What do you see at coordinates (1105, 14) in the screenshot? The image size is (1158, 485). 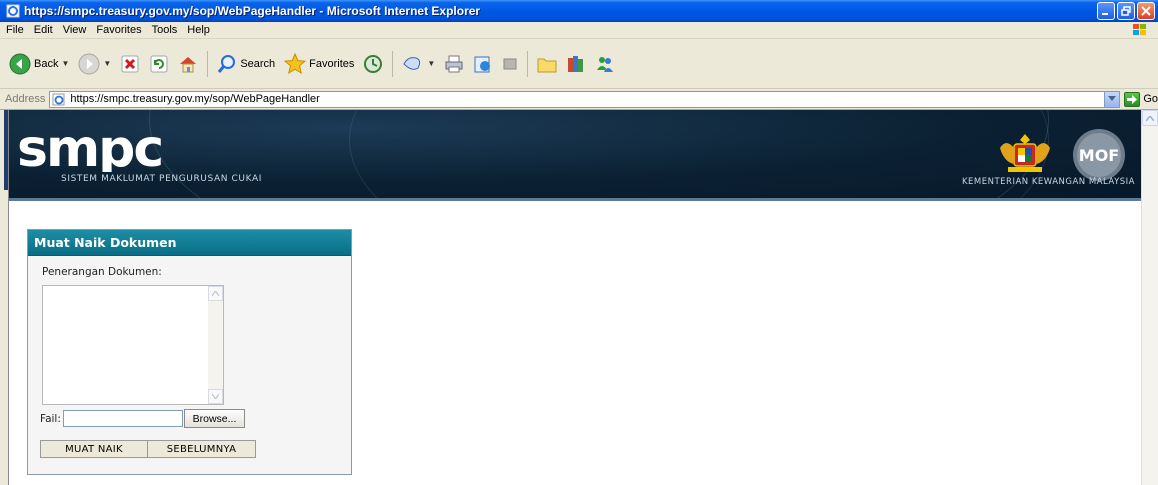 I see `minimize-icon` at bounding box center [1105, 14].